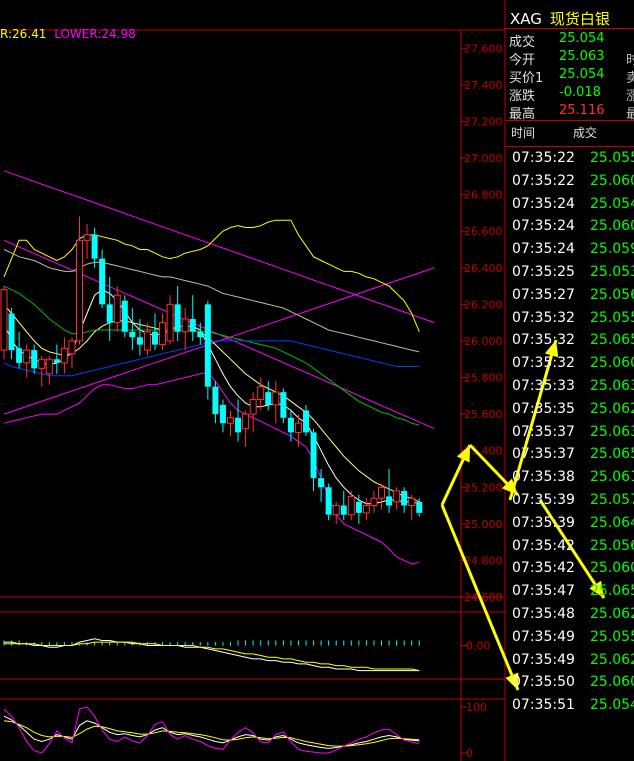 This screenshot has width=634, height=761. I want to click on quote-divider, so click(569, 28).